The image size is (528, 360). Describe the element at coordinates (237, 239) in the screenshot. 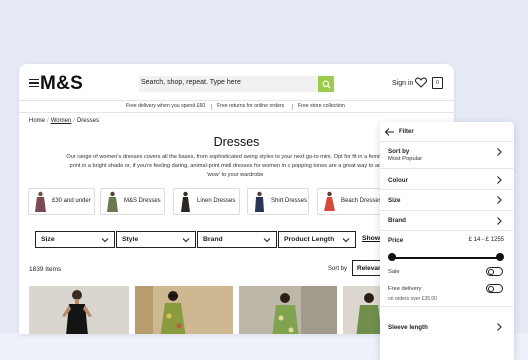

I see `filter-brand-dropdown: Brand` at that location.